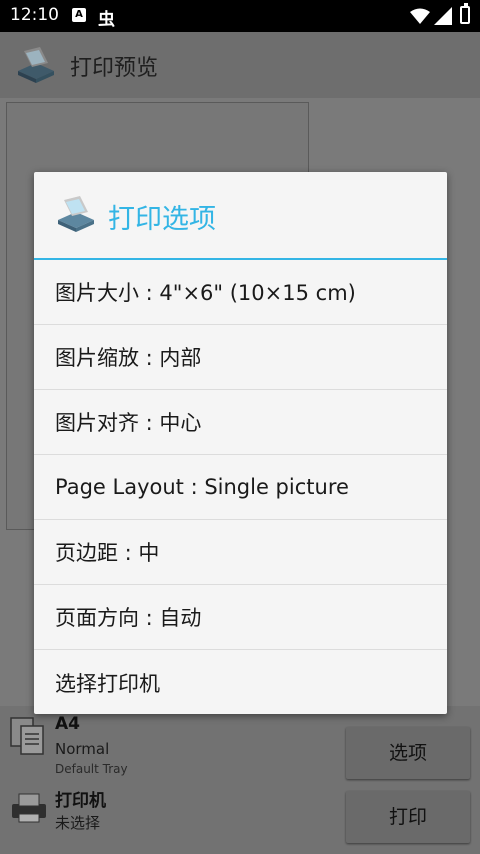 The width and height of the screenshot is (480, 854). Describe the element at coordinates (114, 68) in the screenshot. I see `page-title: 打印预览` at that location.